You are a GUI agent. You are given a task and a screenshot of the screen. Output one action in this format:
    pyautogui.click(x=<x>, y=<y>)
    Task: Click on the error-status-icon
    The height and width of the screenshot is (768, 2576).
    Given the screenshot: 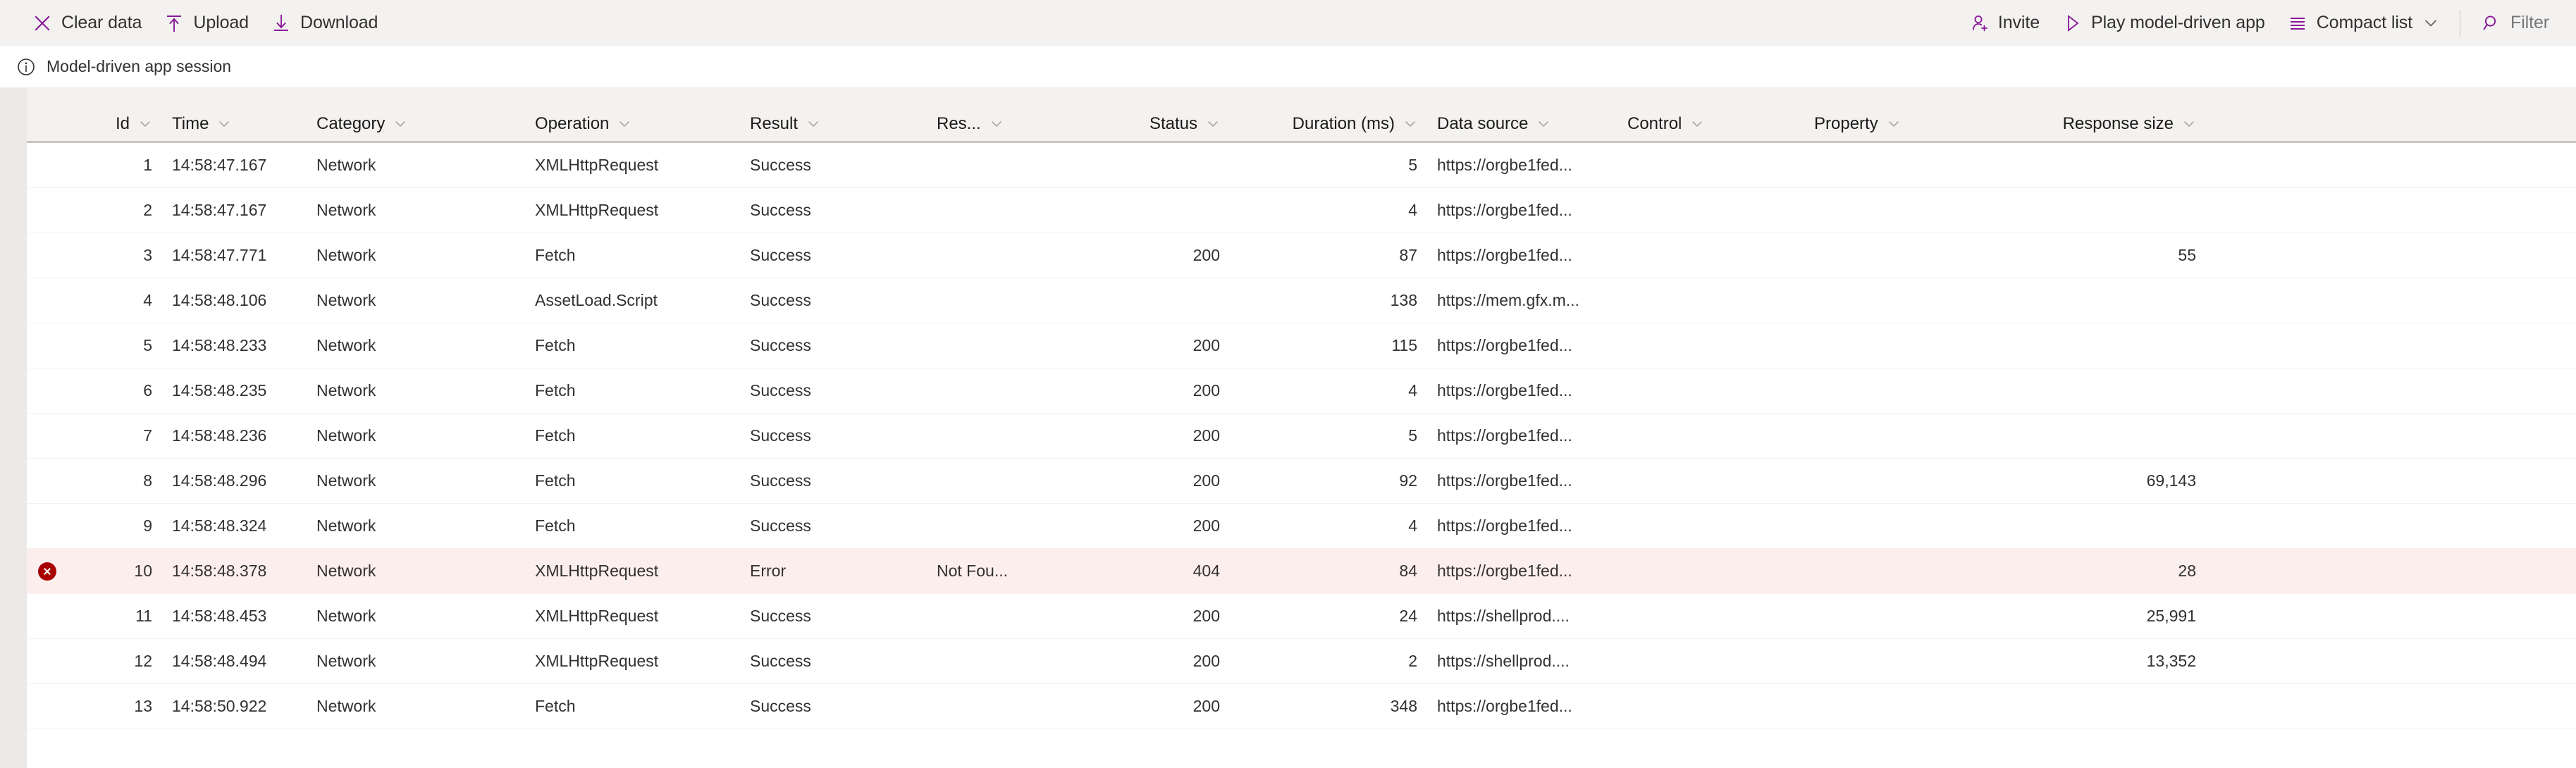 What is the action you would take?
    pyautogui.click(x=46, y=571)
    